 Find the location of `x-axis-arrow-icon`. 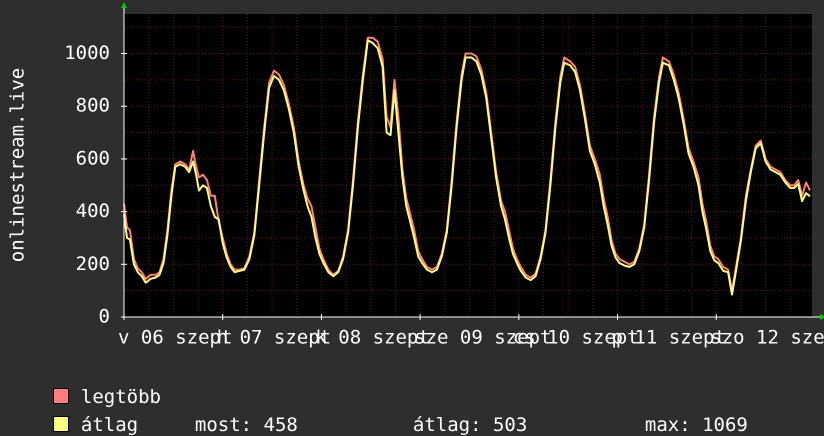

x-axis-arrow-icon is located at coordinates (822, 317).